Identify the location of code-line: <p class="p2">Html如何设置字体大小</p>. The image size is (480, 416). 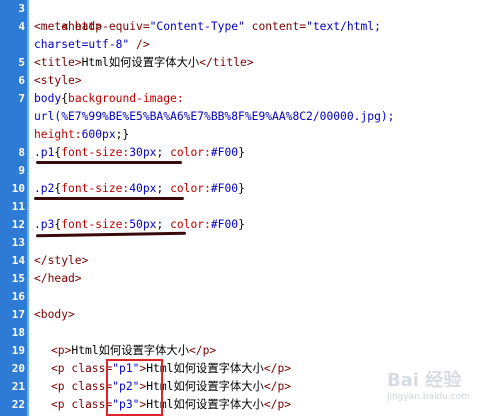
(171, 387).